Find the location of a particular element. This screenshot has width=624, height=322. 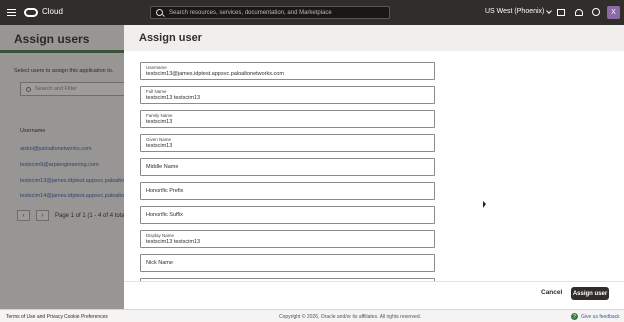

nick-name-field: Nick Name is located at coordinates (287, 263).